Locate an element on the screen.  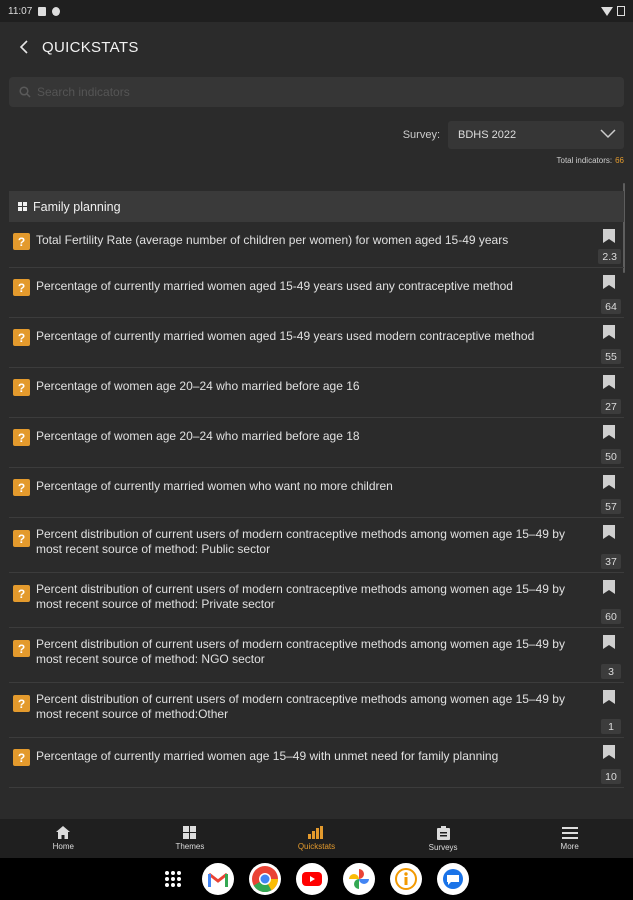
nav-themes: Themes is located at coordinates (190, 838).